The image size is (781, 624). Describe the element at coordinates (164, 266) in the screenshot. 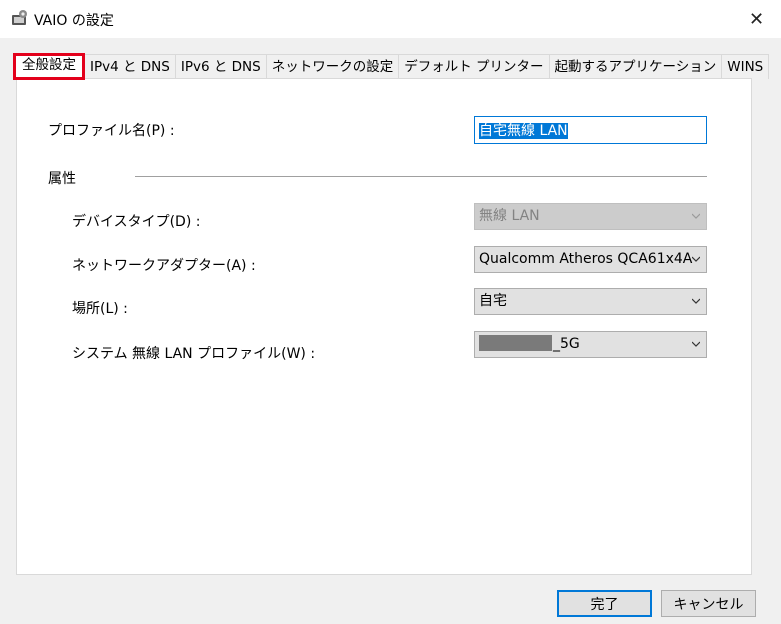

I see `network-adapter-label: ネットワークアダプター(A) :` at that location.